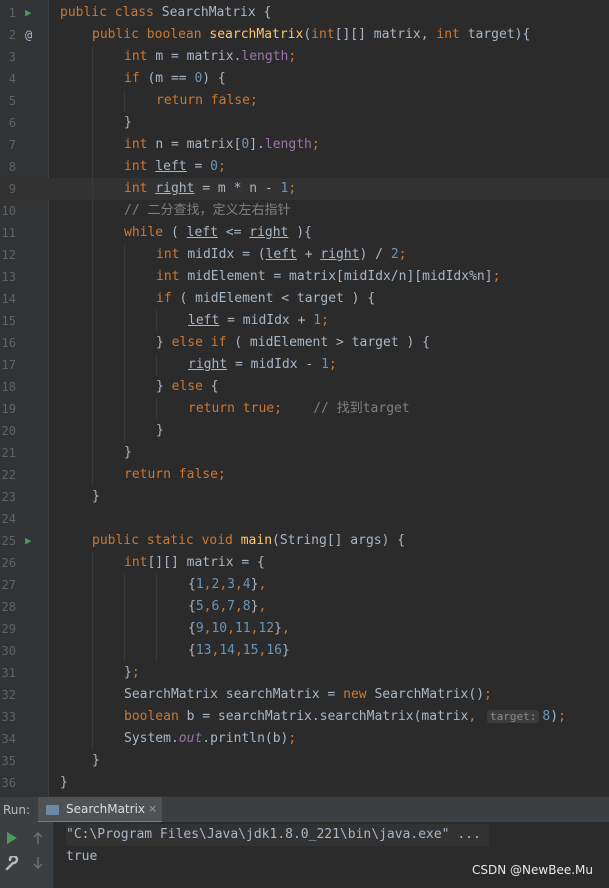  I want to click on code-token: return false;, so click(207, 100).